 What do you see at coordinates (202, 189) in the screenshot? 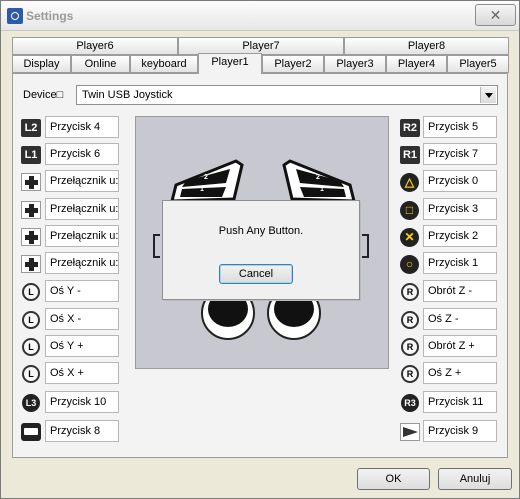
I see `l1-mark: 1` at bounding box center [202, 189].